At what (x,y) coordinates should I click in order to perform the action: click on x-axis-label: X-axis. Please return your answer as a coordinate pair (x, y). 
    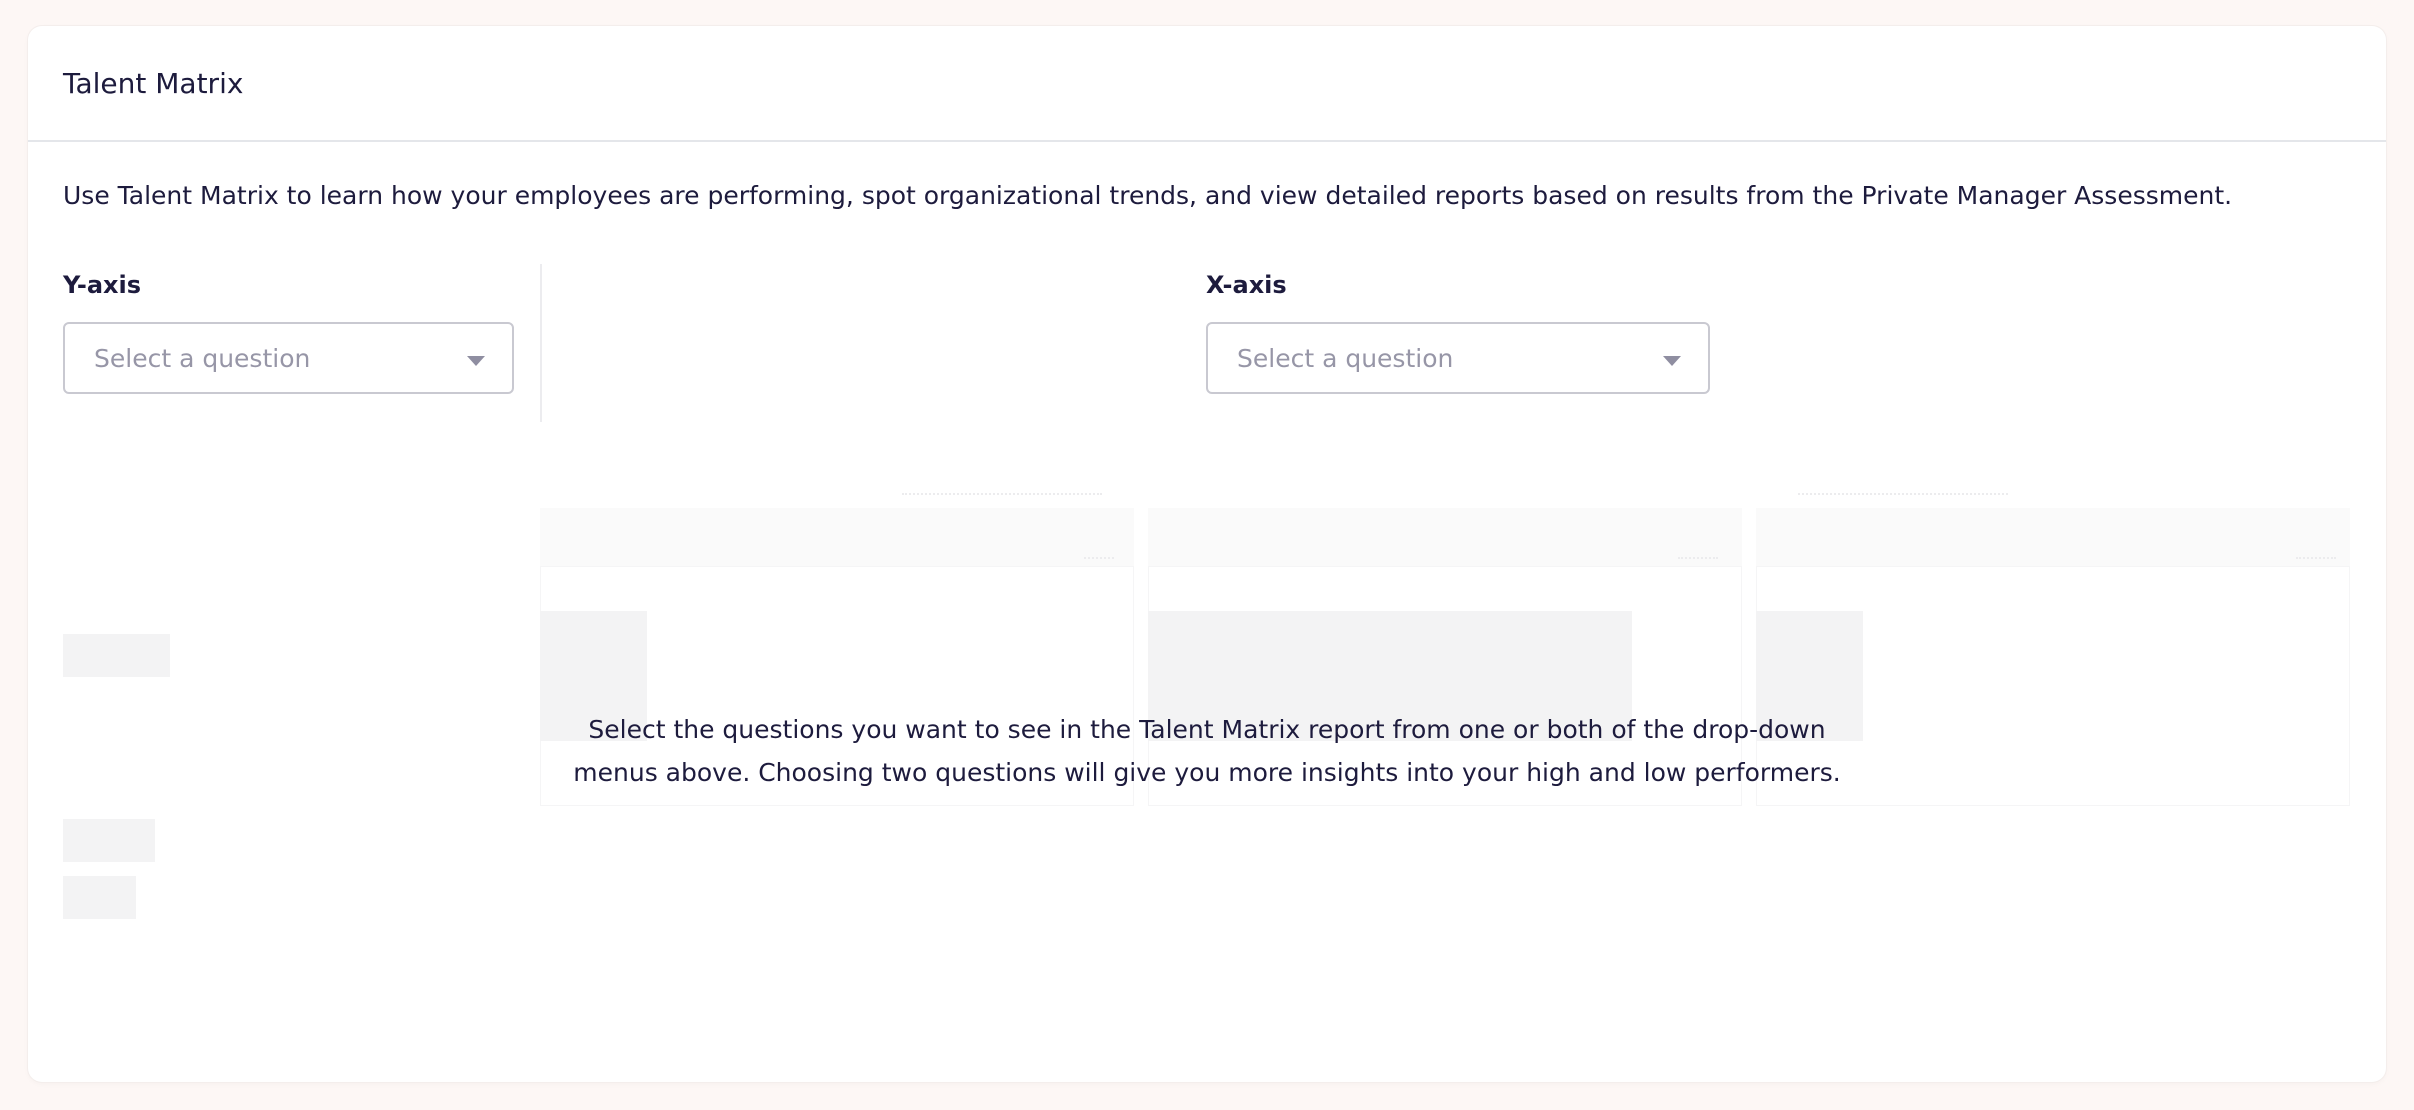
    Looking at the image, I should click on (1246, 285).